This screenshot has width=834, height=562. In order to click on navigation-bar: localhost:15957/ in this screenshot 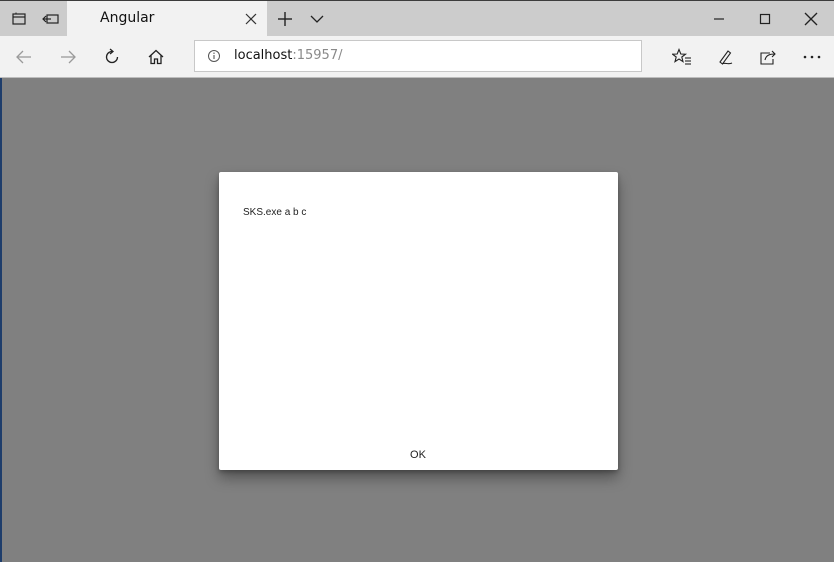, I will do `click(417, 57)`.